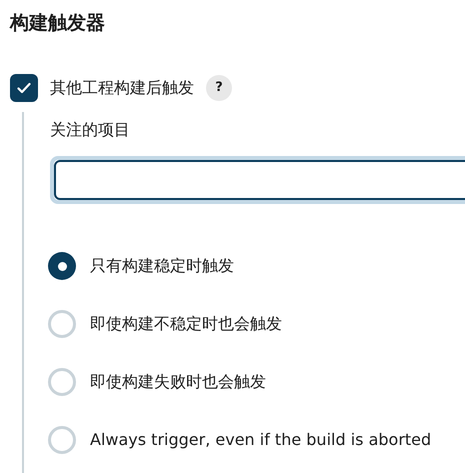 The height and width of the screenshot is (473, 465). I want to click on radio-label: Always trigger, even if the build is aborted, so click(261, 440).